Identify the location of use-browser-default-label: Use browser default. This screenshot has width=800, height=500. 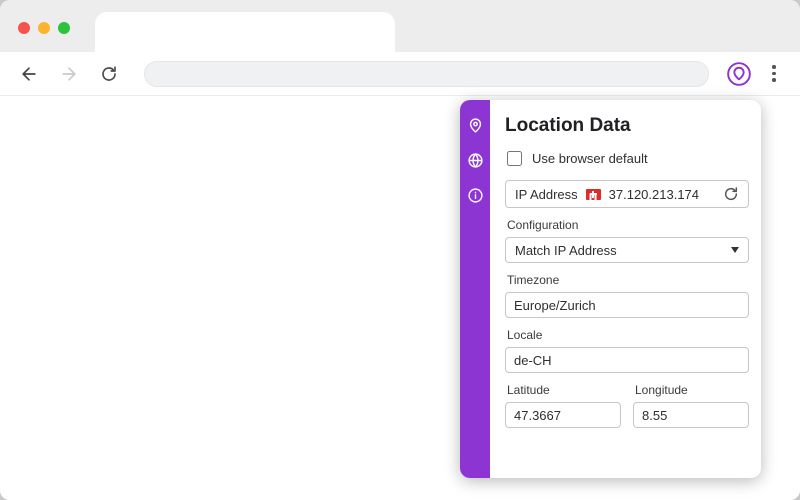
(590, 158).